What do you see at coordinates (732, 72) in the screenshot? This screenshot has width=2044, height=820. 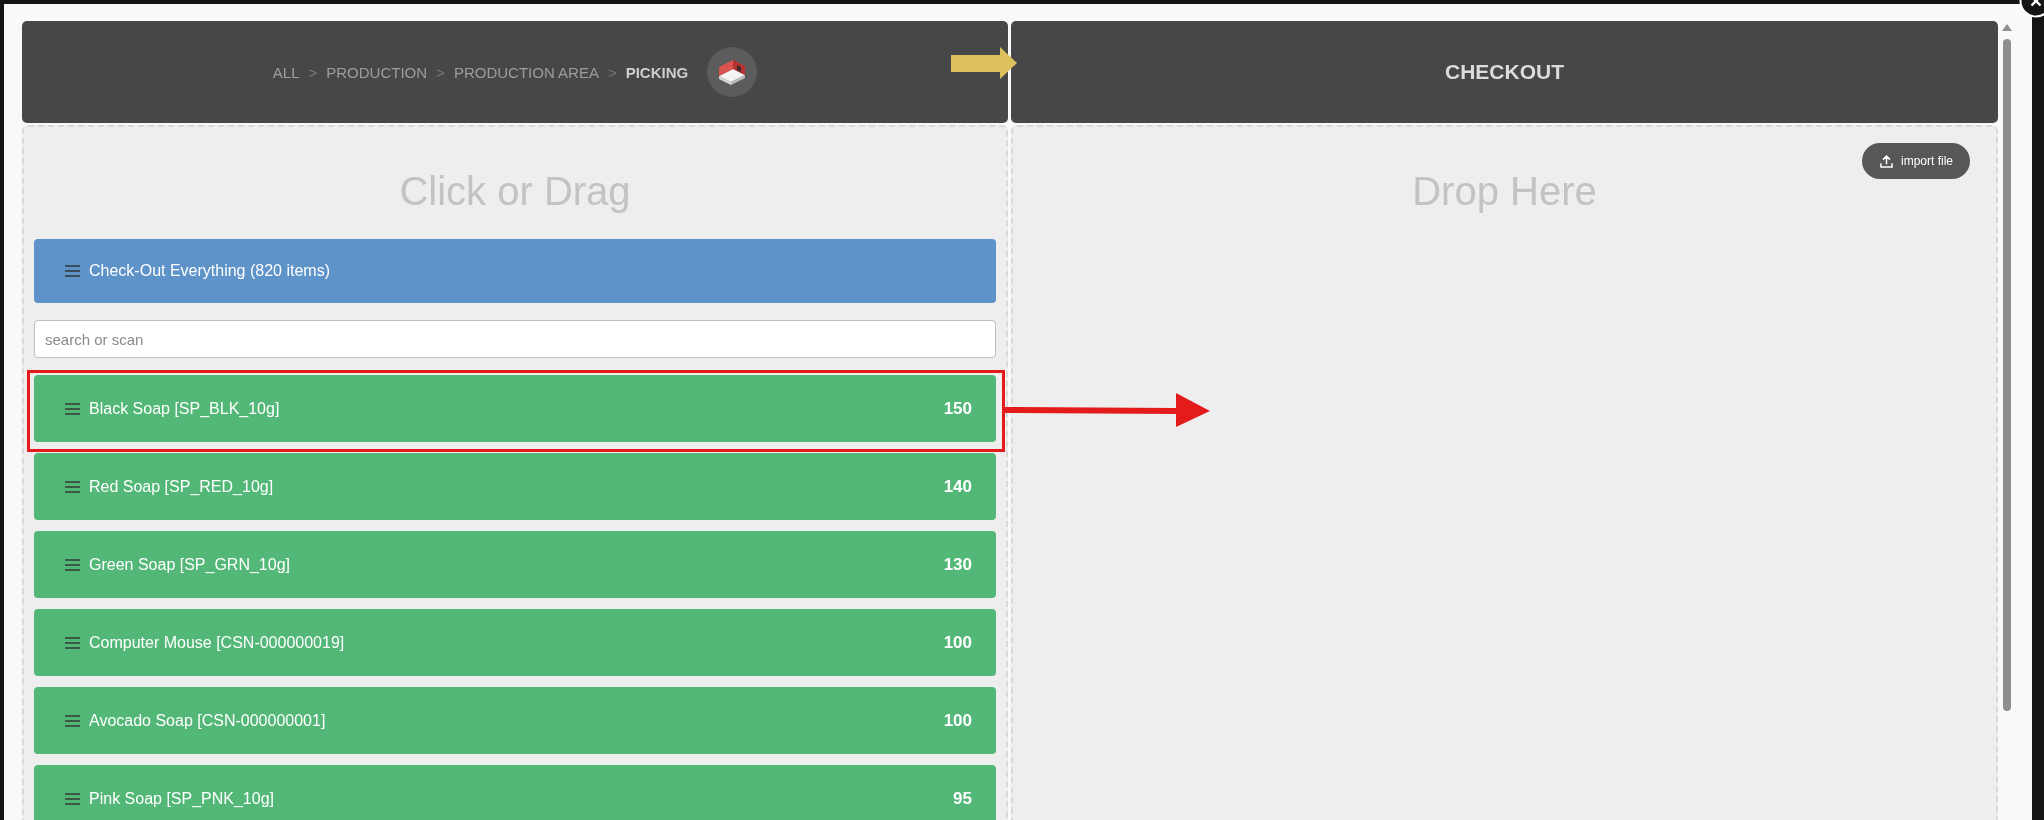 I see `room-icon` at bounding box center [732, 72].